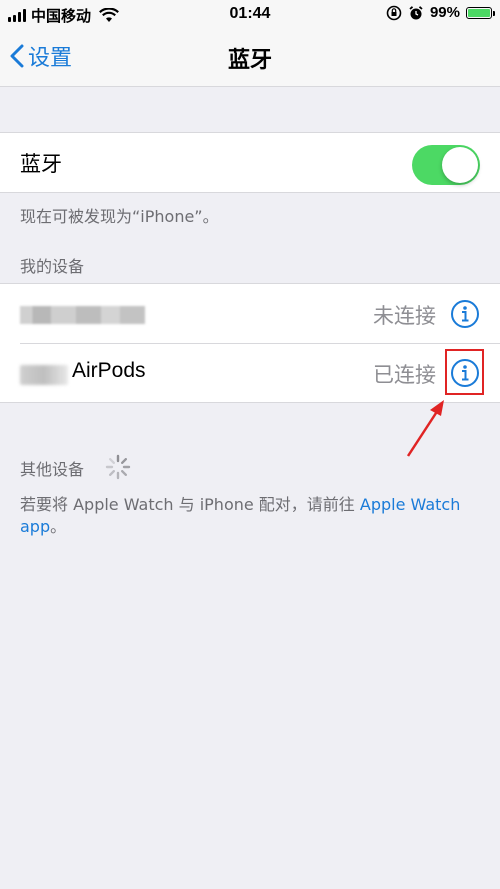 The height and width of the screenshot is (889, 500). Describe the element at coordinates (41, 163) in the screenshot. I see `bluetooth-label: 蓝牙` at that location.